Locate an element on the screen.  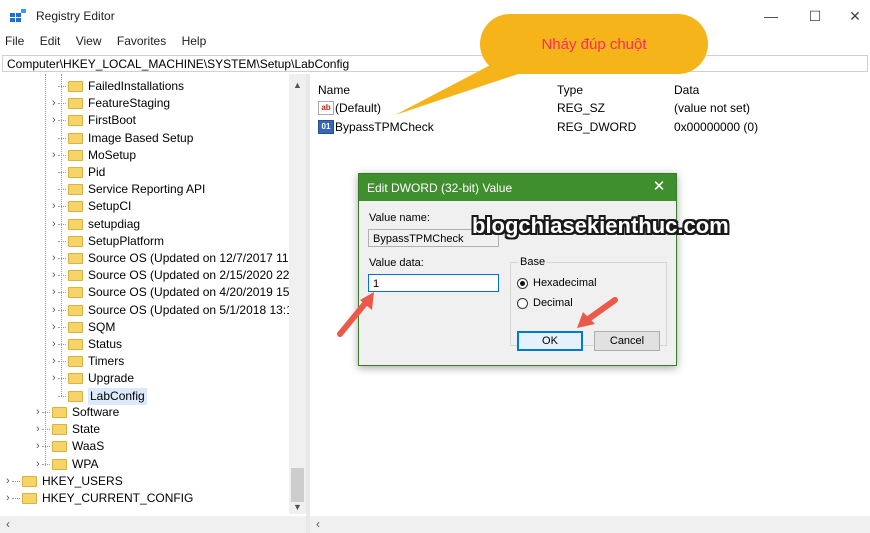
list-horizontal-scrollbar: ‹ is located at coordinates (590, 524).